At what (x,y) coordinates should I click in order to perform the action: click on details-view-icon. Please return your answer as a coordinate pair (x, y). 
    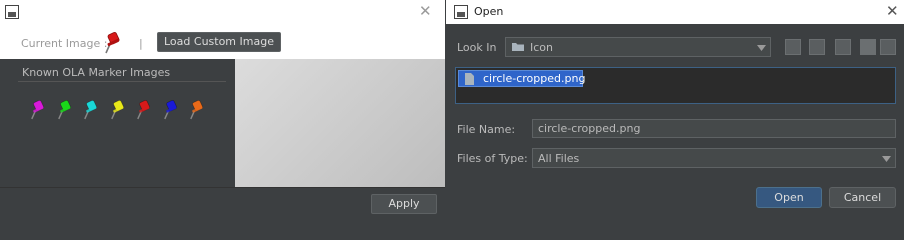
    Looking at the image, I should click on (888, 47).